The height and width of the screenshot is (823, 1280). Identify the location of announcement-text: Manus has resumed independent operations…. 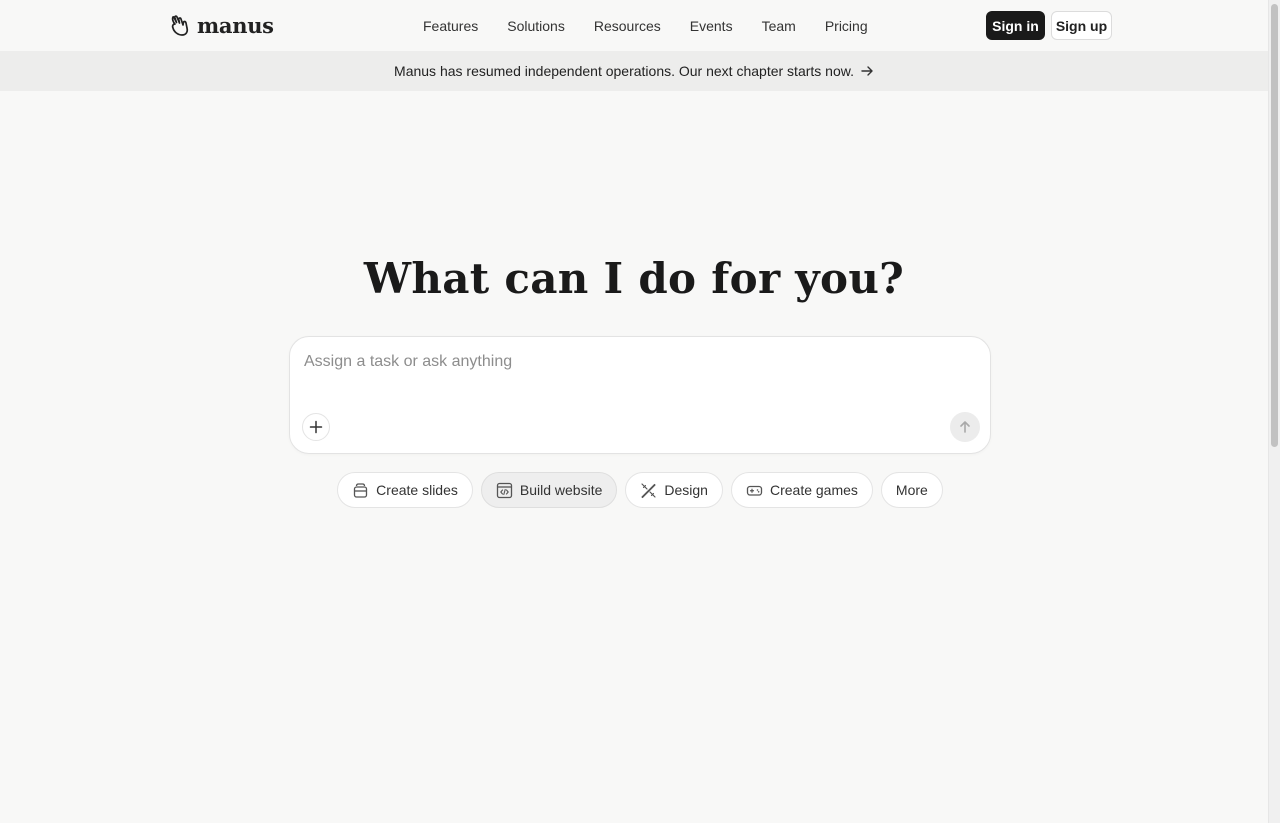
(624, 71).